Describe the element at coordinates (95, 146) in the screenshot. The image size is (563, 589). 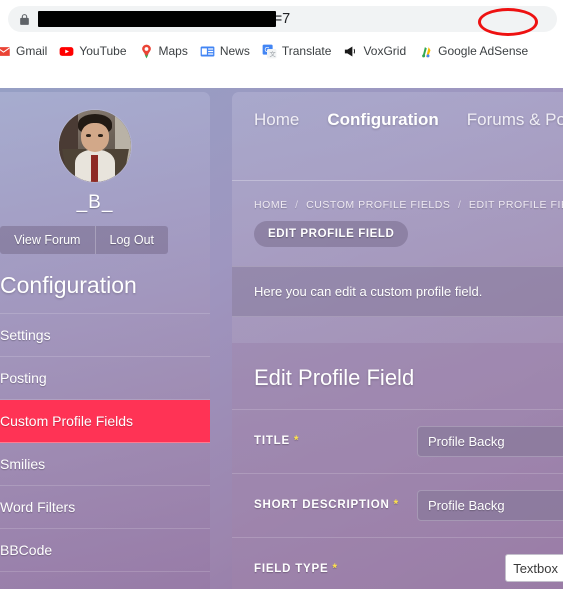
I see `avatar` at that location.